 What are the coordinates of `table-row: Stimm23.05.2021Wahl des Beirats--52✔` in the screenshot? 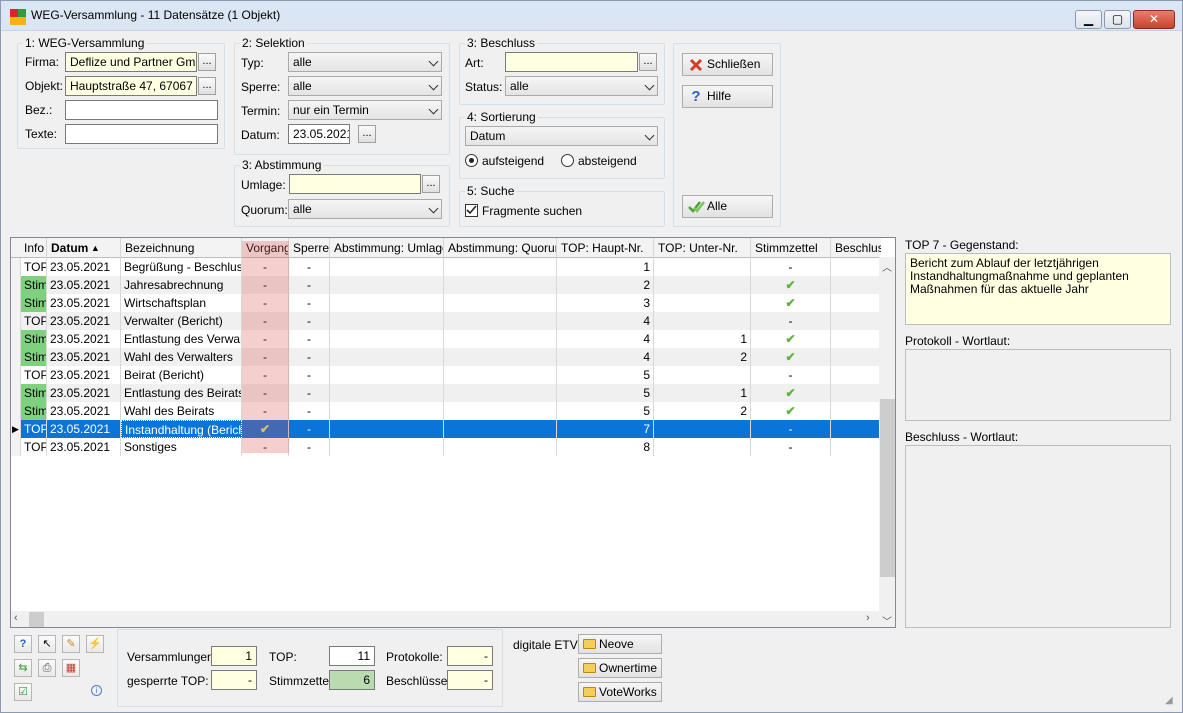 It's located at (446, 411).